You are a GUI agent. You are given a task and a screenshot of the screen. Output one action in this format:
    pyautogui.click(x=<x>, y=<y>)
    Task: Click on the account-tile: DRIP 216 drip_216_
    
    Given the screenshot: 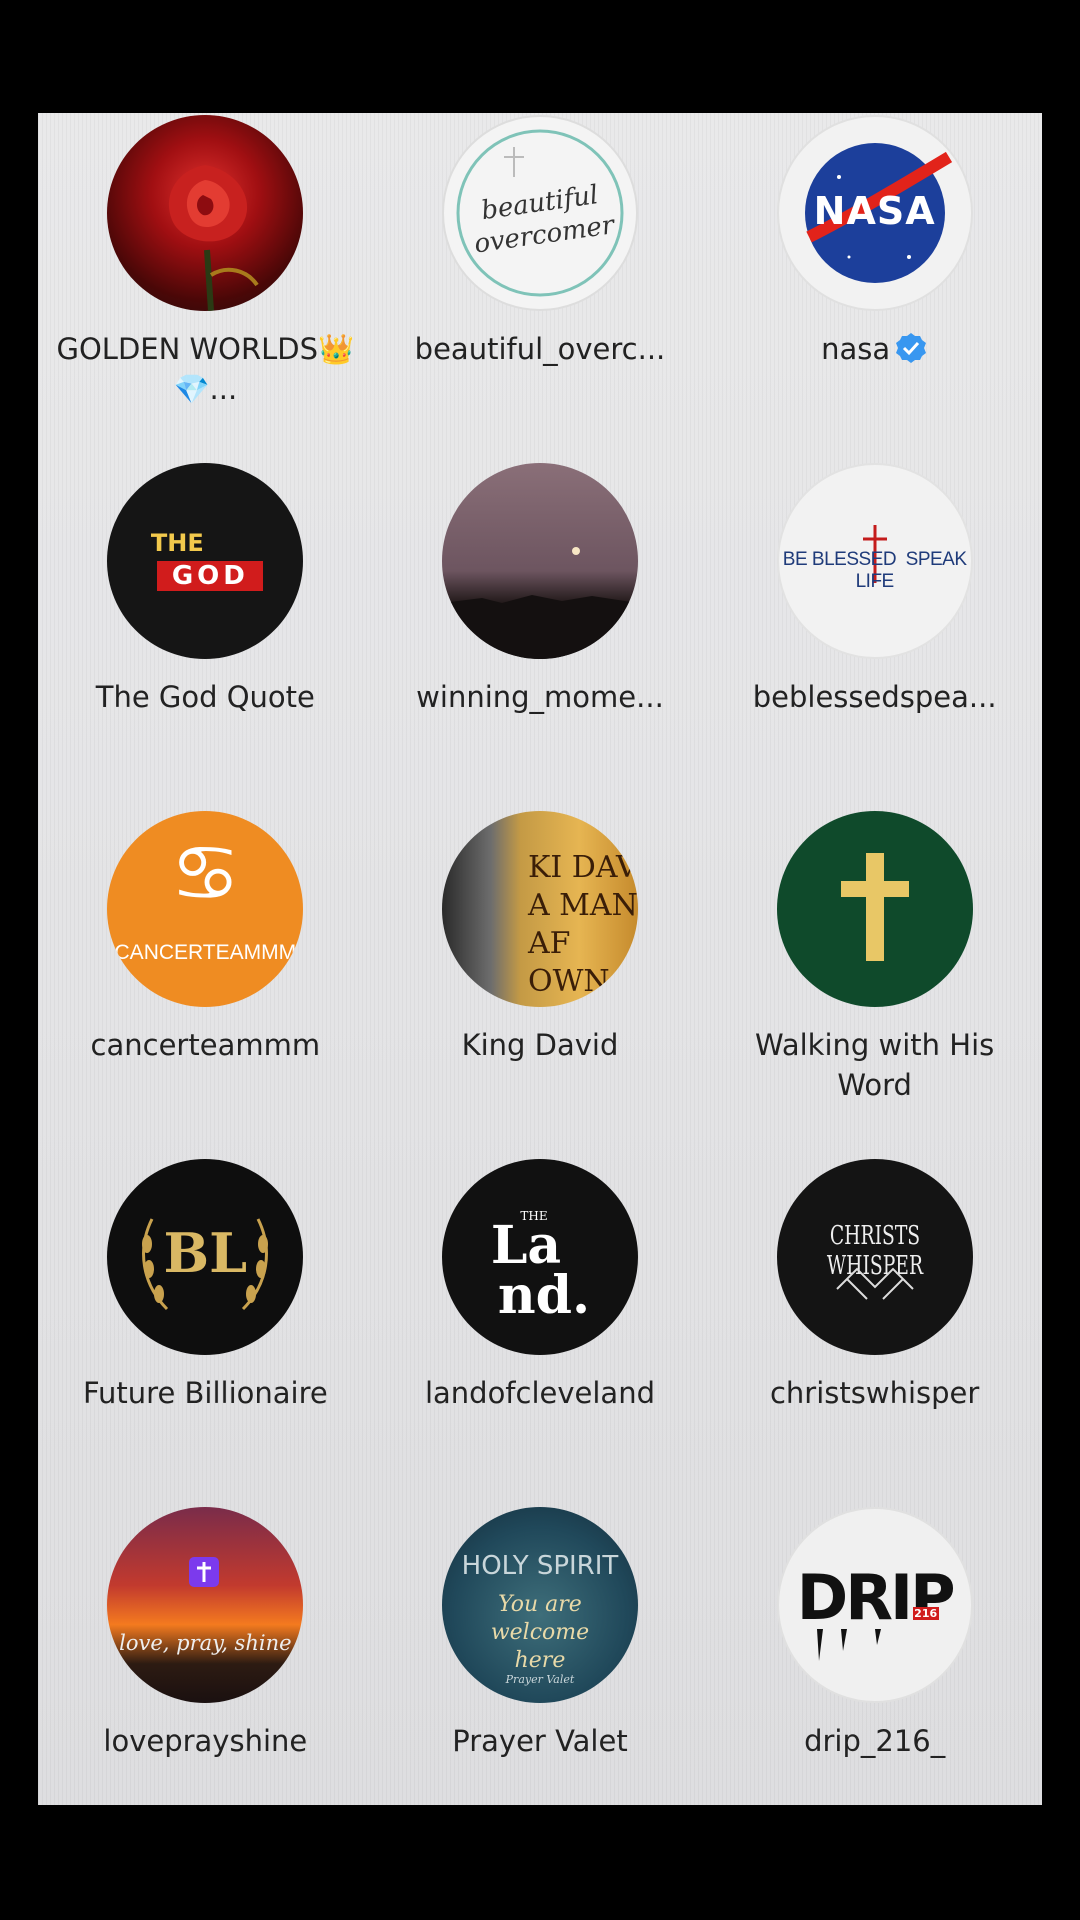 What is the action you would take?
    pyautogui.click(x=874, y=1655)
    